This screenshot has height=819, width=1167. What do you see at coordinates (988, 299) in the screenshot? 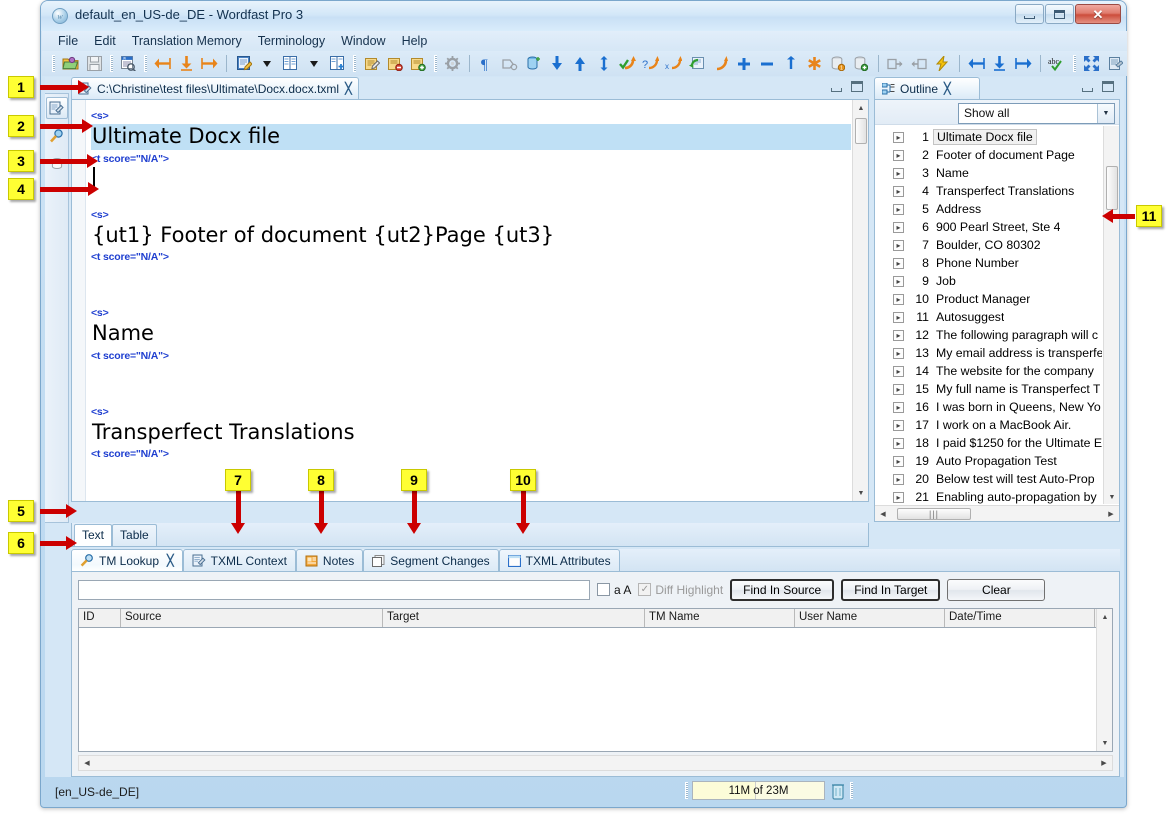
I see `outline-item-10: ▸ 10 Product Manager` at bounding box center [988, 299].